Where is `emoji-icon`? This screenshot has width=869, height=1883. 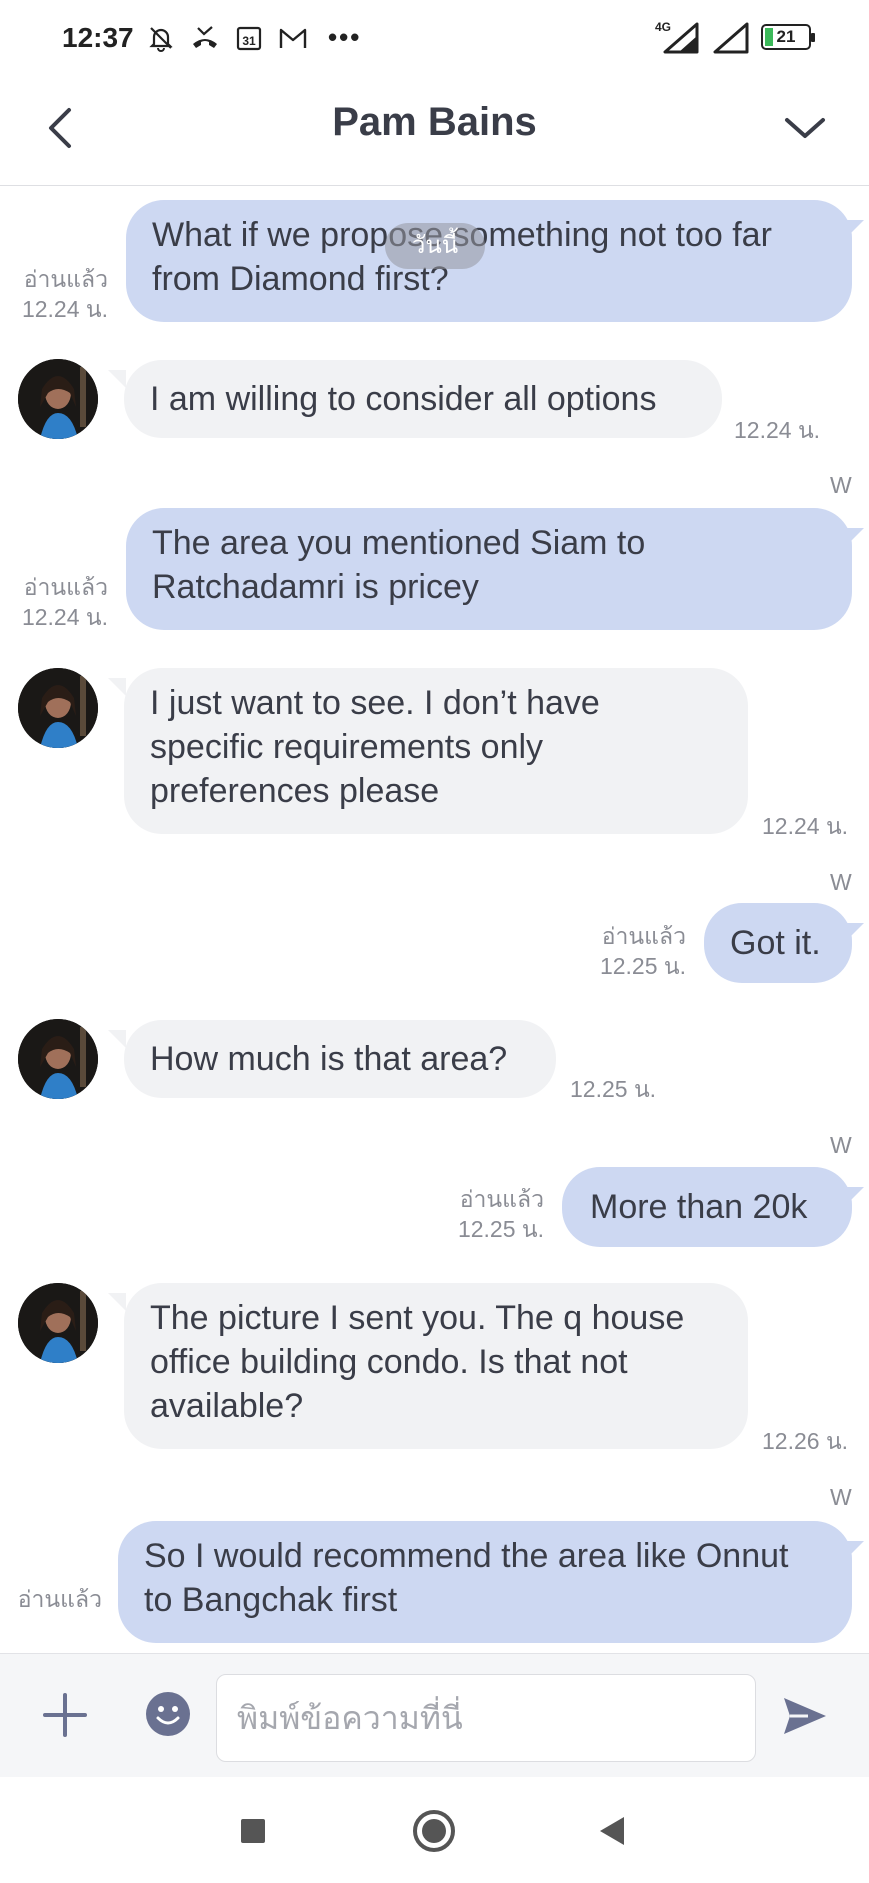 emoji-icon is located at coordinates (168, 1714).